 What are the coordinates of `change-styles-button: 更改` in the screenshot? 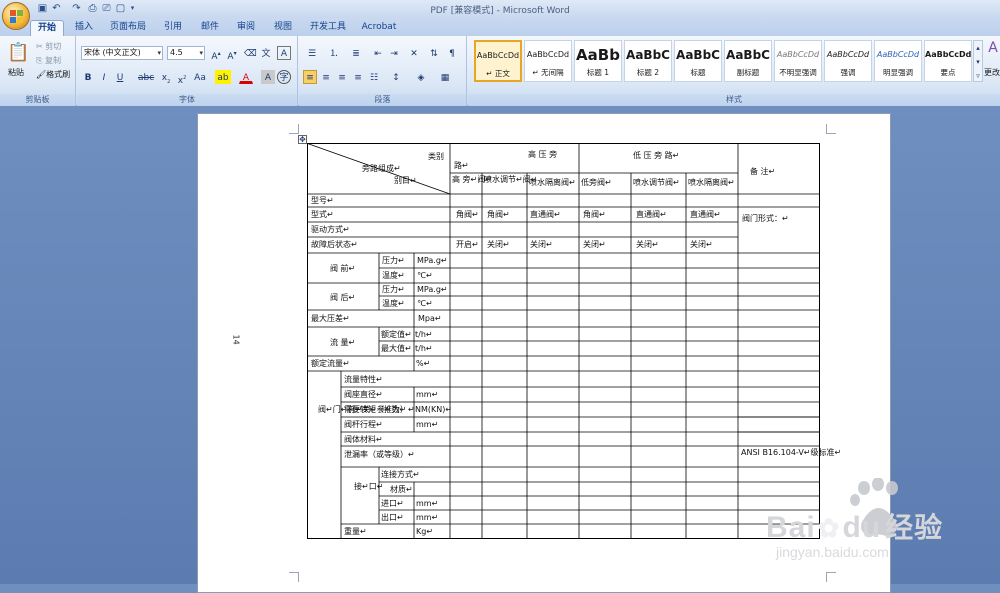 It's located at (992, 72).